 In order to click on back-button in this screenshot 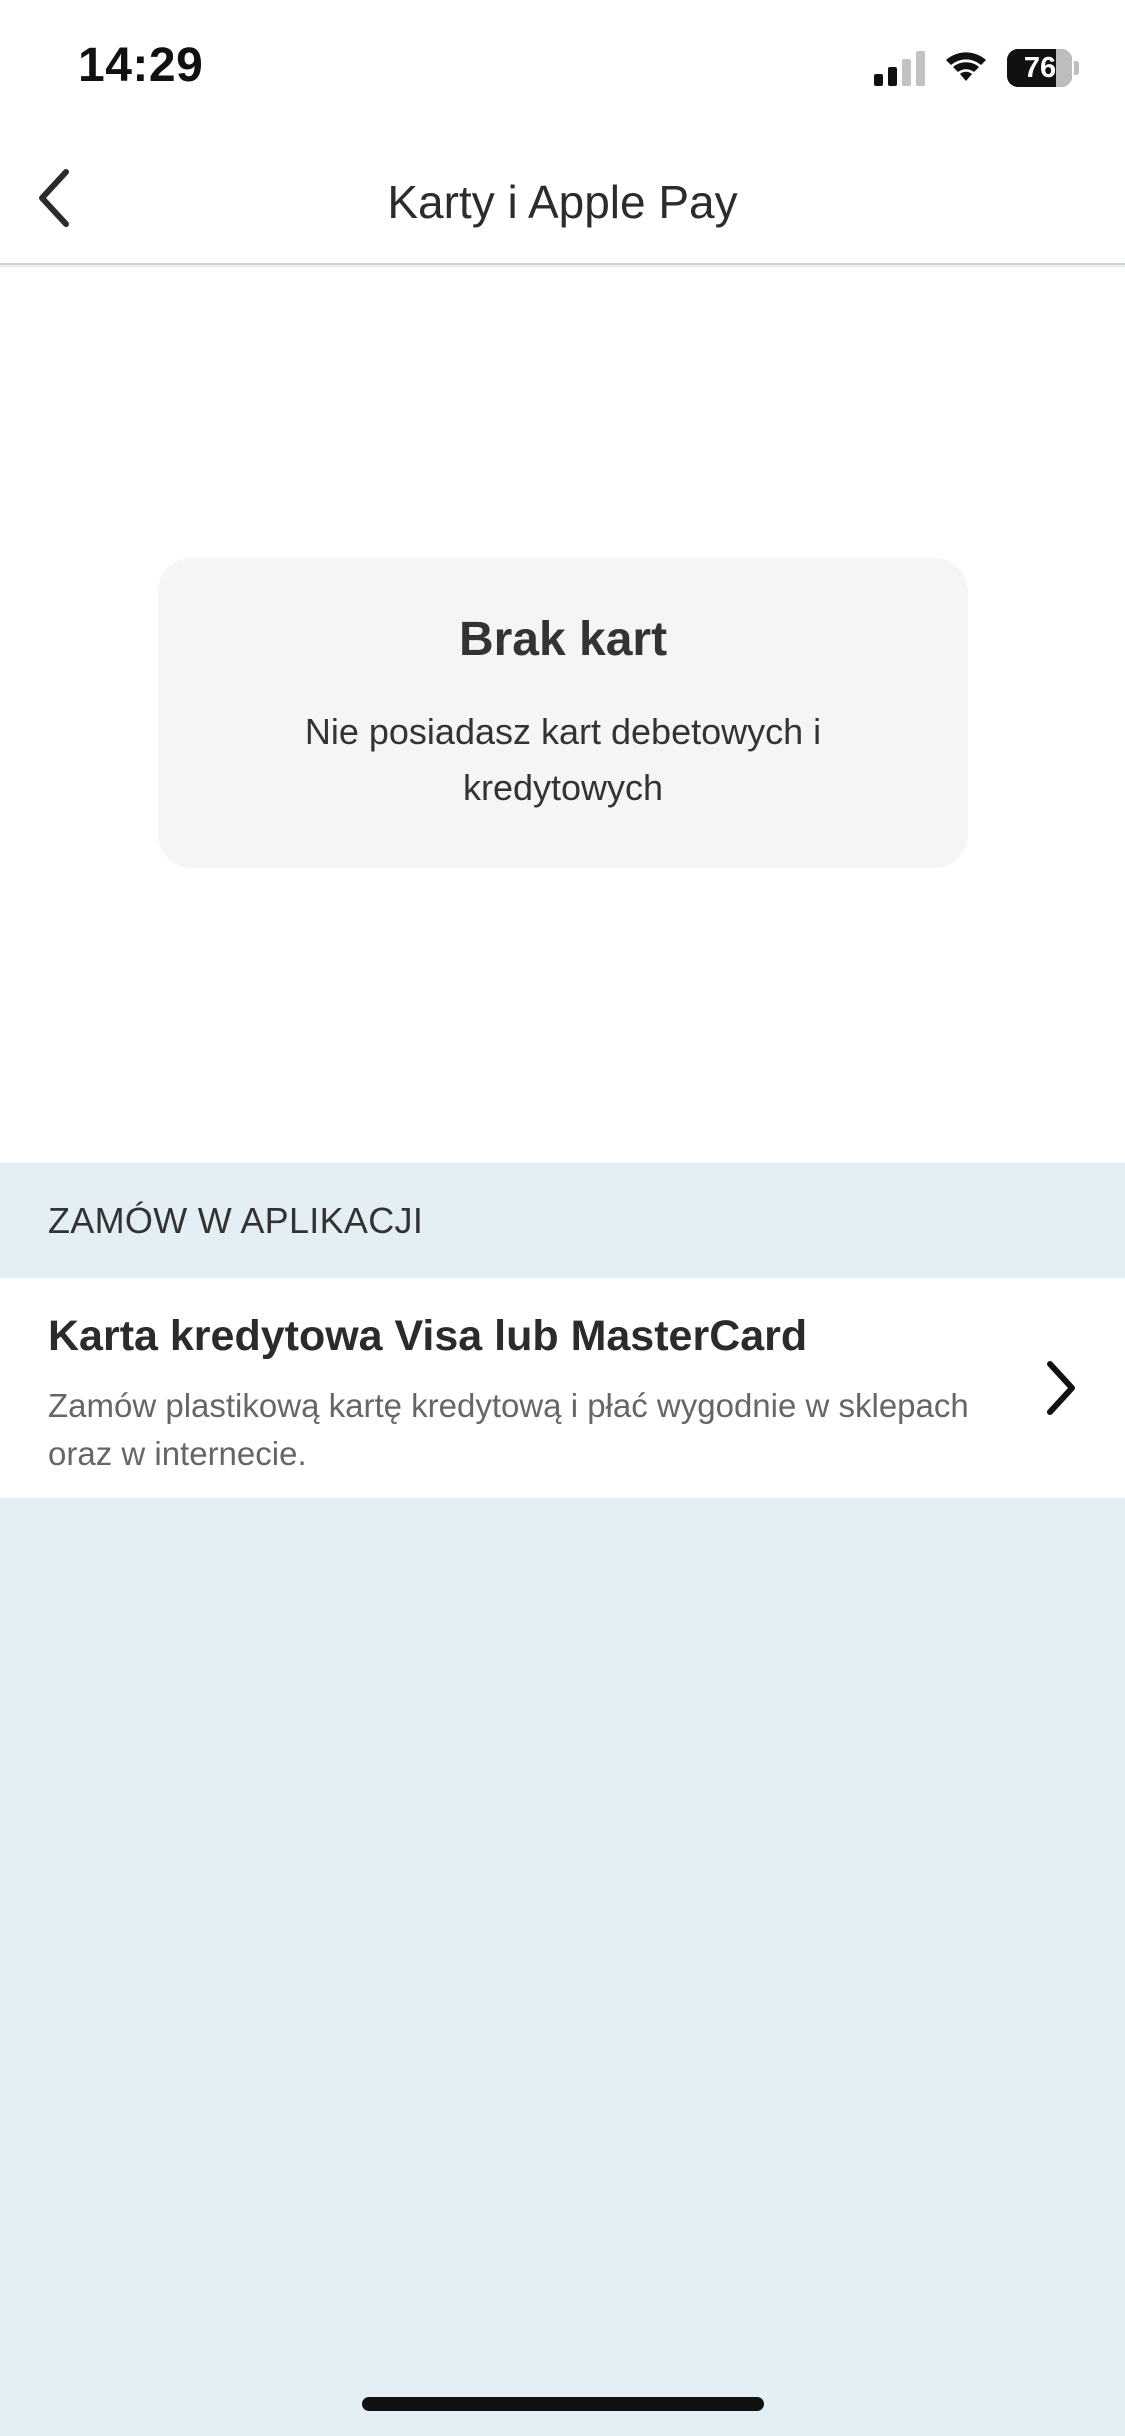, I will do `click(54, 200)`.